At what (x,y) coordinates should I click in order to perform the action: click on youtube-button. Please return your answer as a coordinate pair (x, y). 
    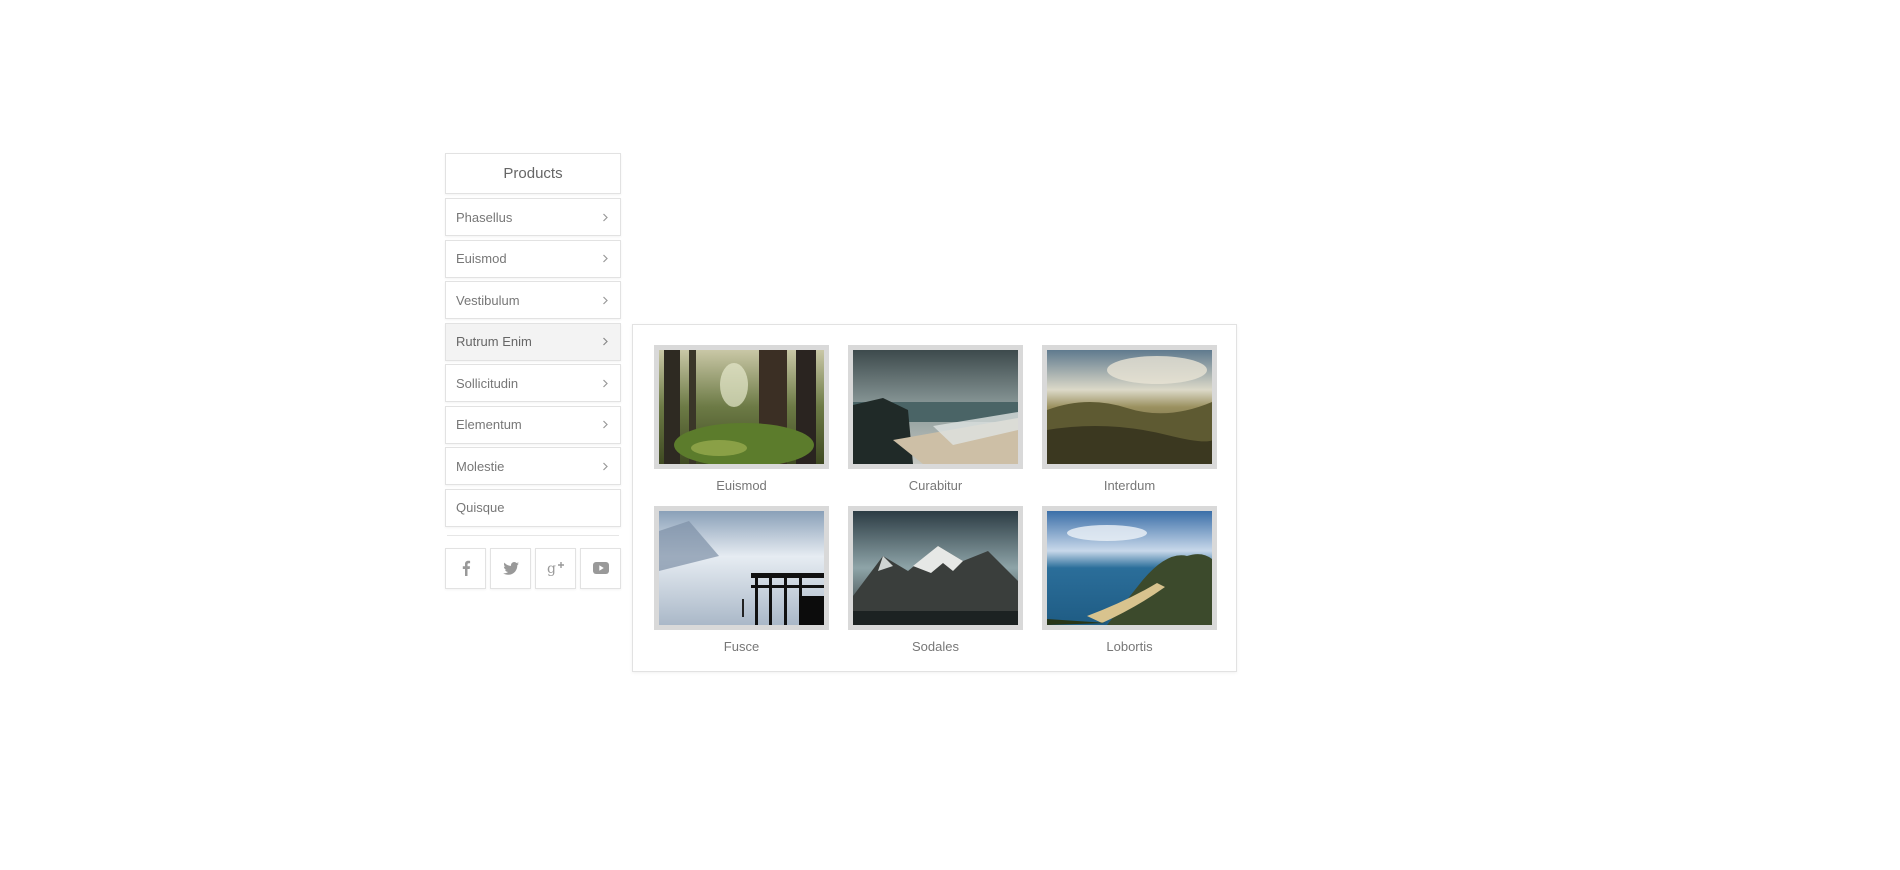
    Looking at the image, I should click on (600, 568).